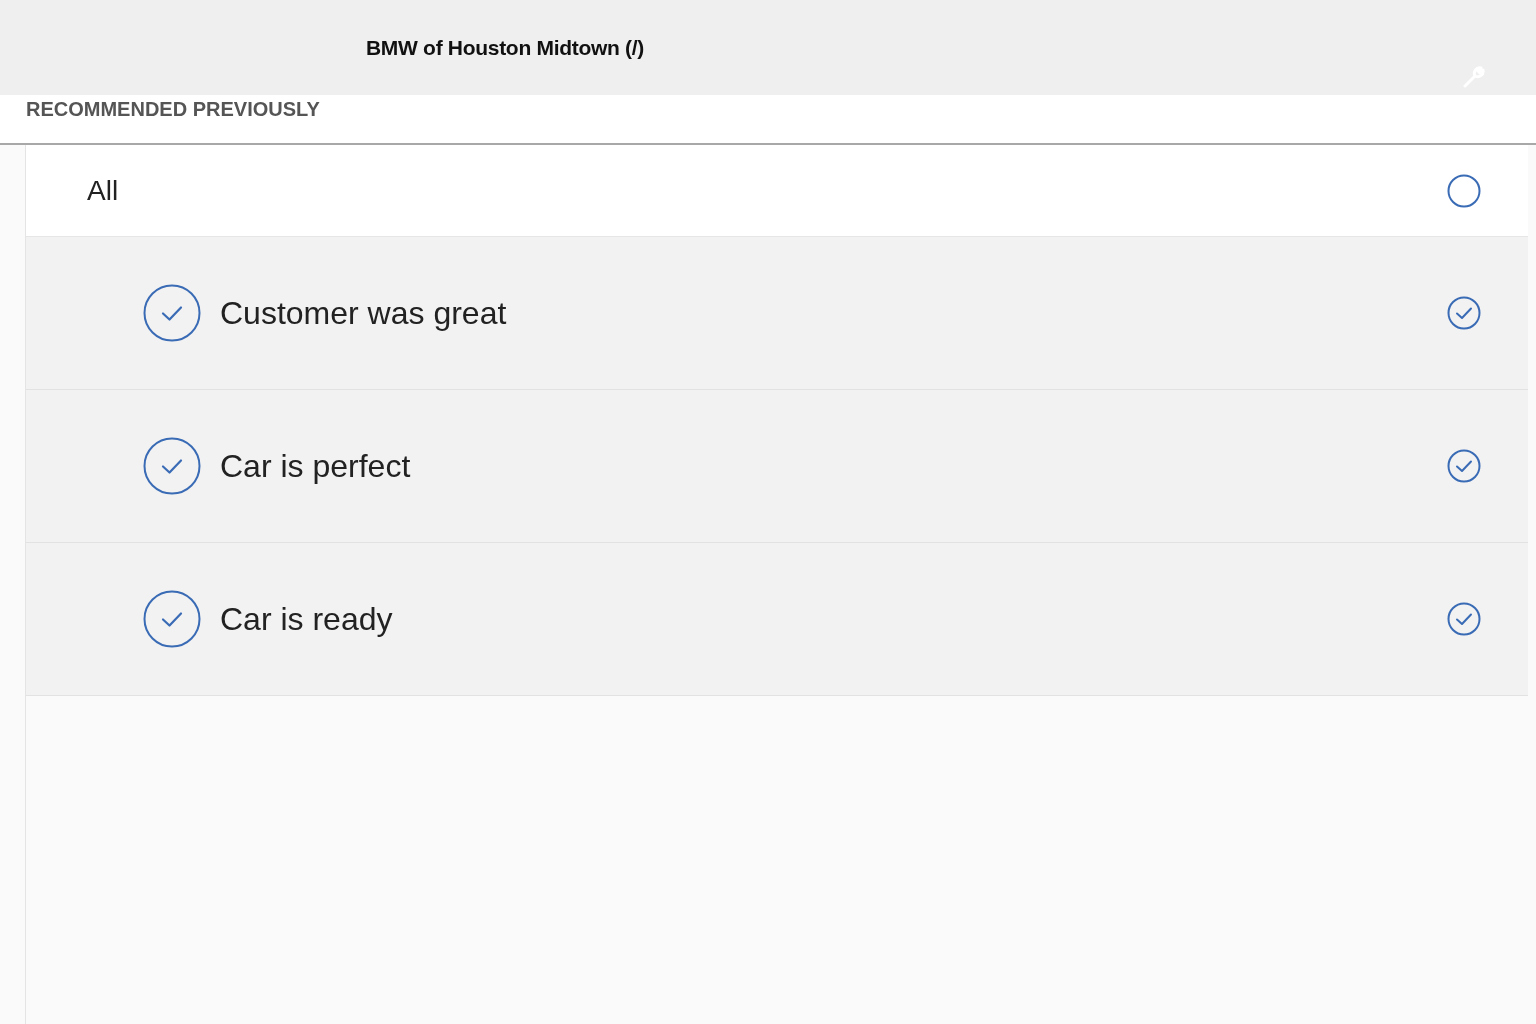 The width and height of the screenshot is (1536, 1024). What do you see at coordinates (364, 313) in the screenshot?
I see `option-label: Customer was great` at bounding box center [364, 313].